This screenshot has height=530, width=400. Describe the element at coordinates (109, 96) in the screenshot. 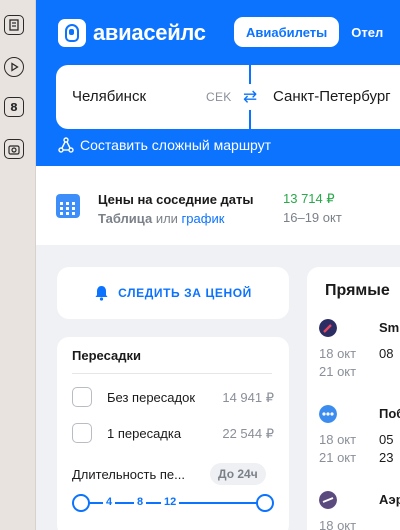

I see `origin-input: Челябинск` at that location.